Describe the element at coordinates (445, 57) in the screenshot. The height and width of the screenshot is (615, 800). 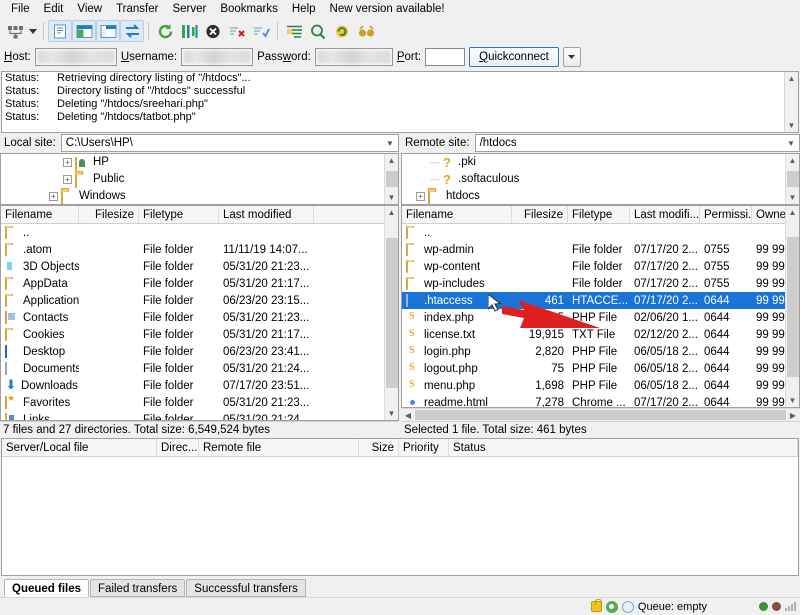
I see `port-input` at that location.